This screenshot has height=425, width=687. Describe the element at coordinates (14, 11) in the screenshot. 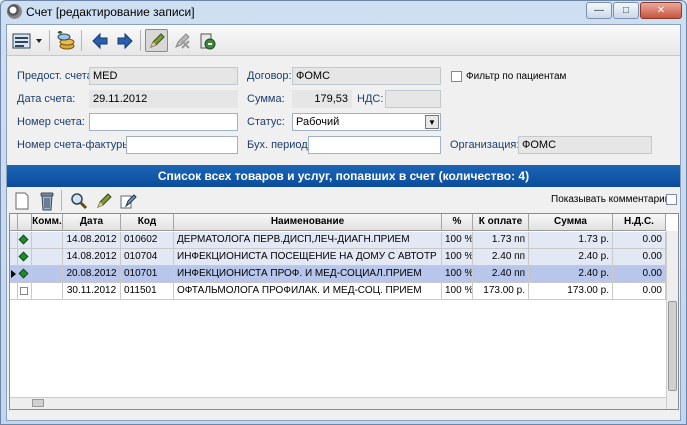

I see `app-icon` at that location.